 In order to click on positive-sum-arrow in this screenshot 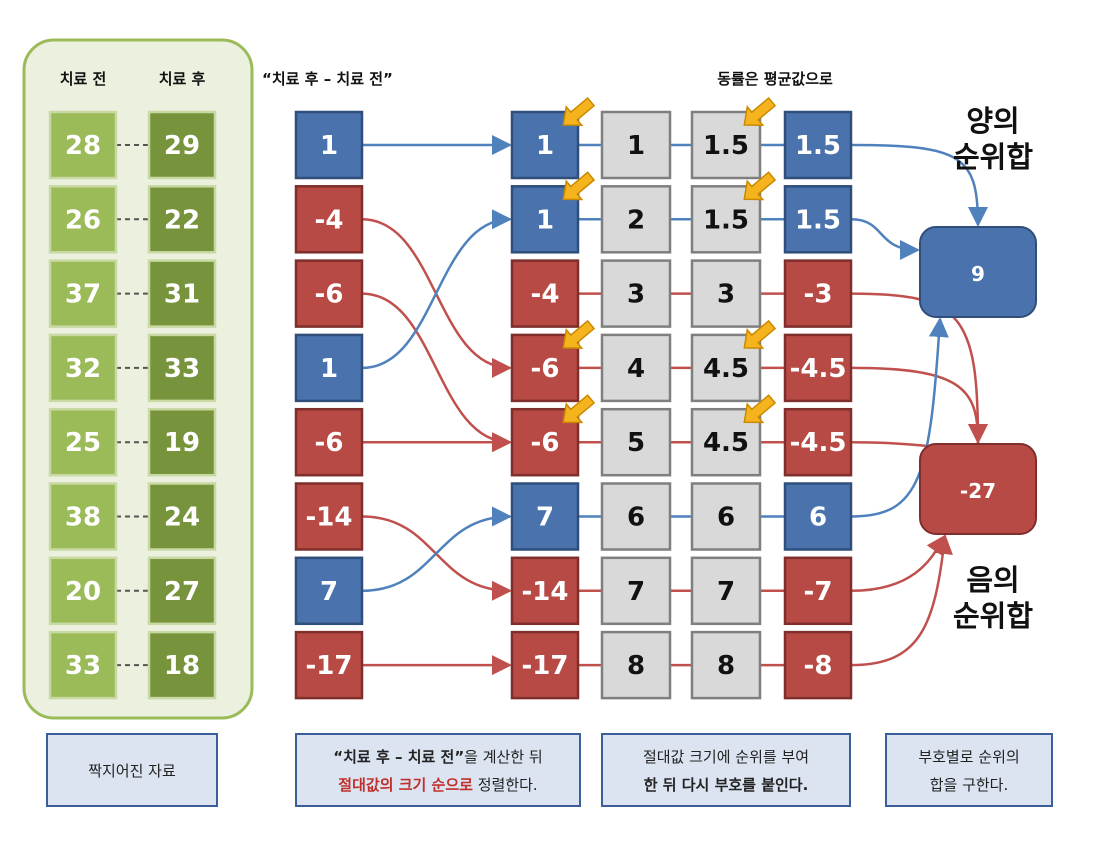, I will do `click(885, 239)`.